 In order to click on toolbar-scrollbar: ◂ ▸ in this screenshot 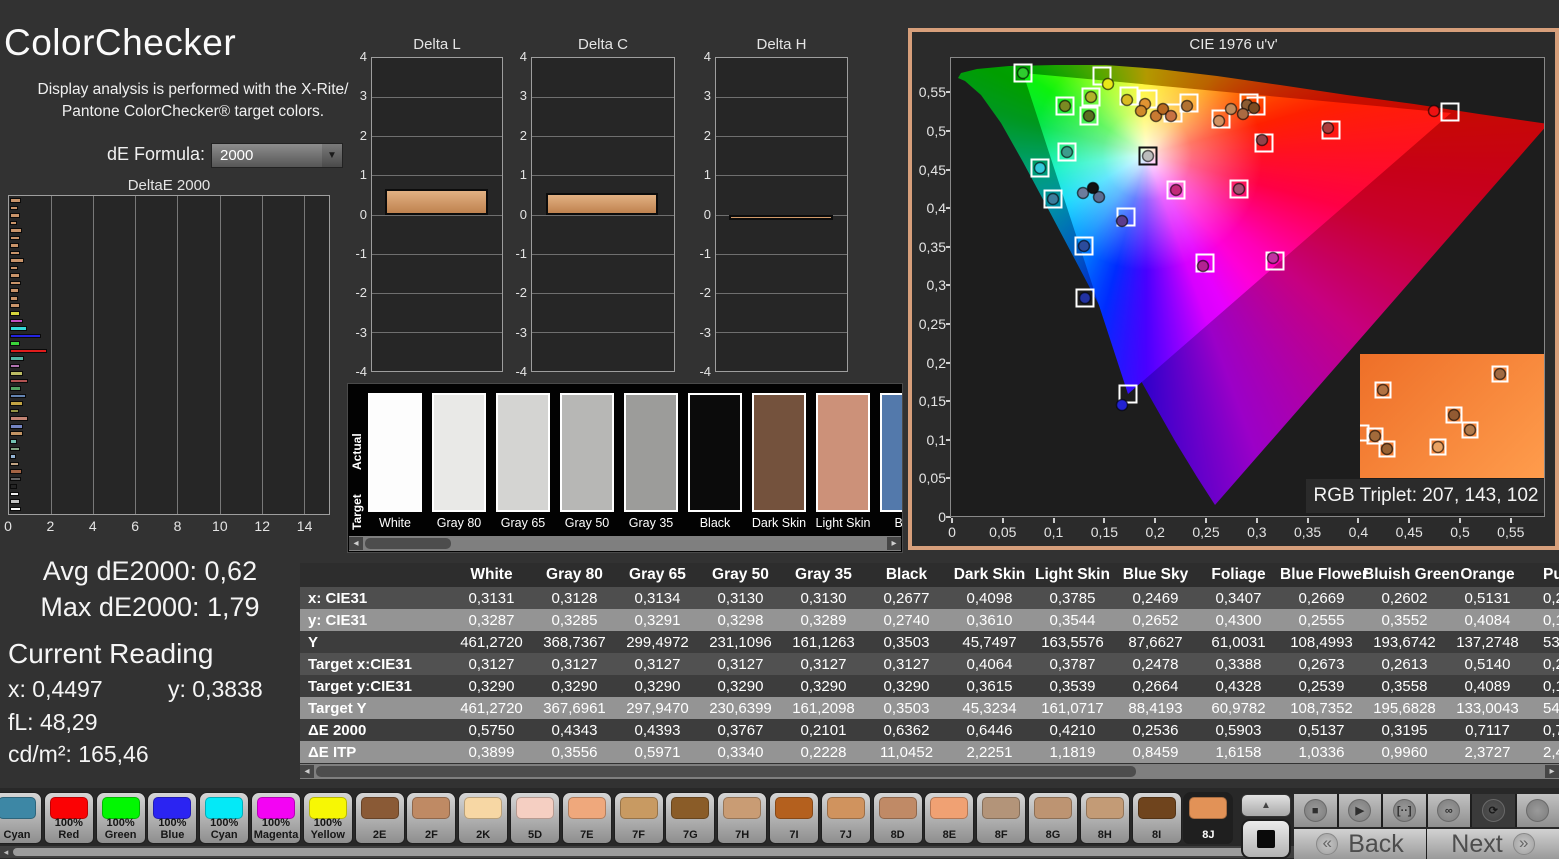, I will do `click(658, 852)`.